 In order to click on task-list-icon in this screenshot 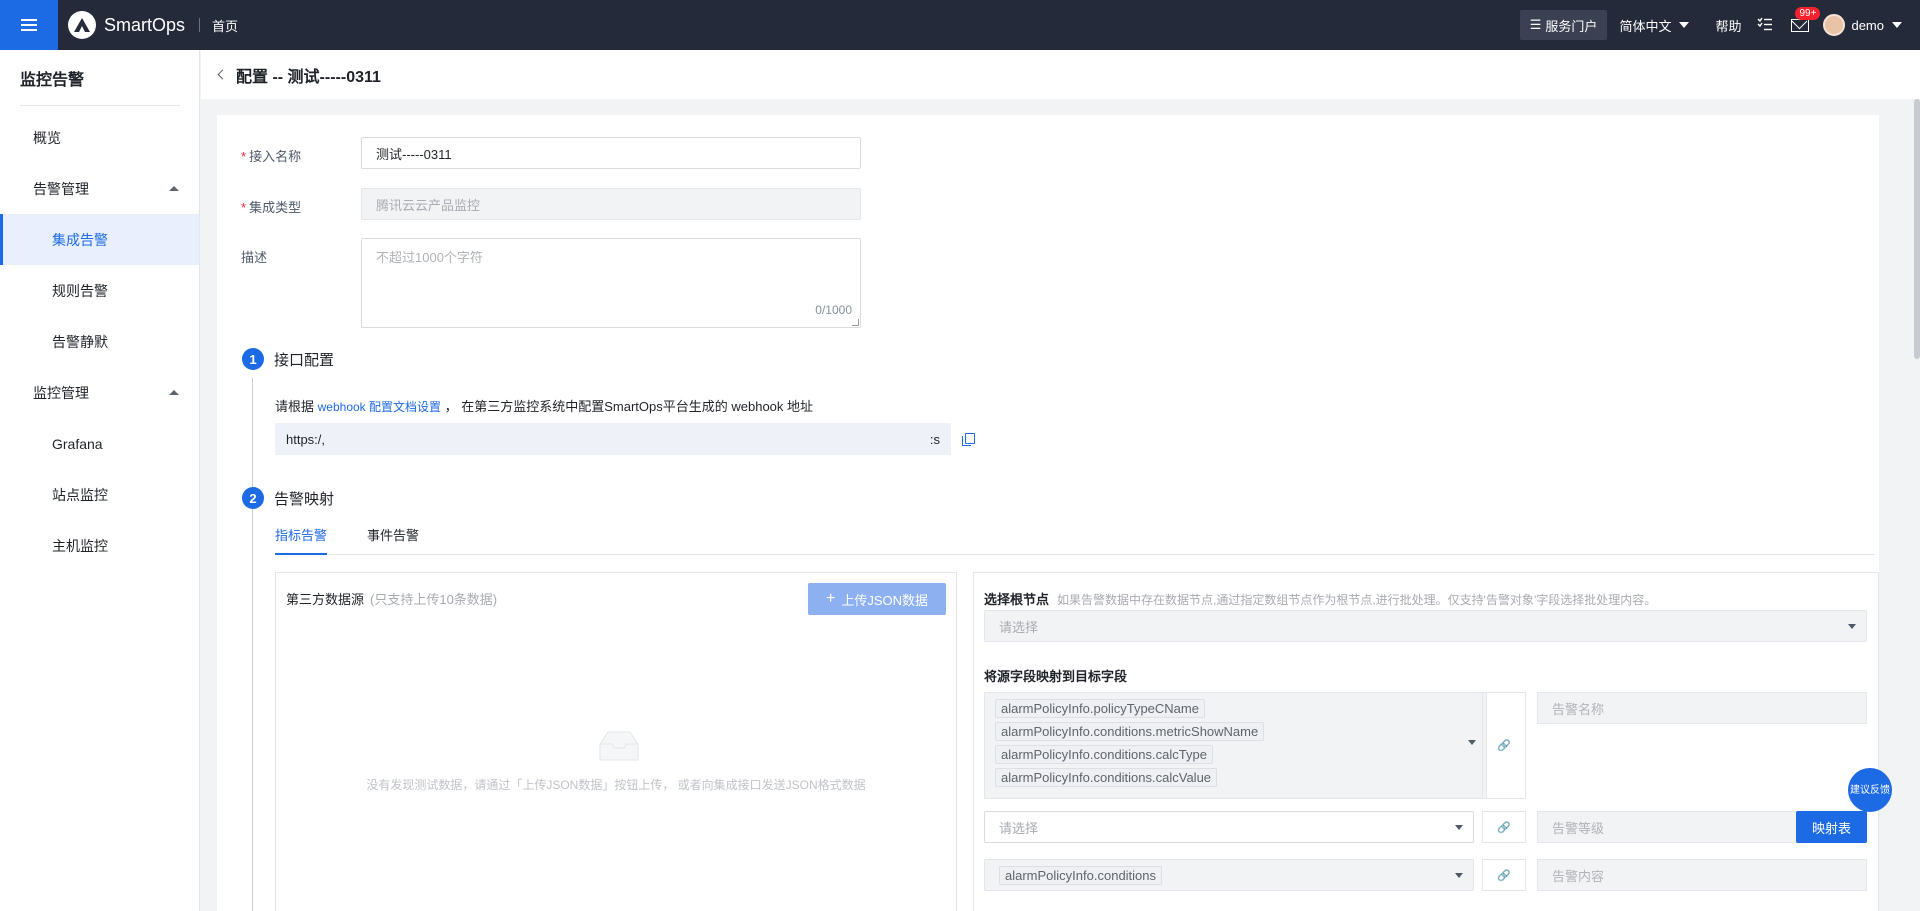, I will do `click(1765, 25)`.